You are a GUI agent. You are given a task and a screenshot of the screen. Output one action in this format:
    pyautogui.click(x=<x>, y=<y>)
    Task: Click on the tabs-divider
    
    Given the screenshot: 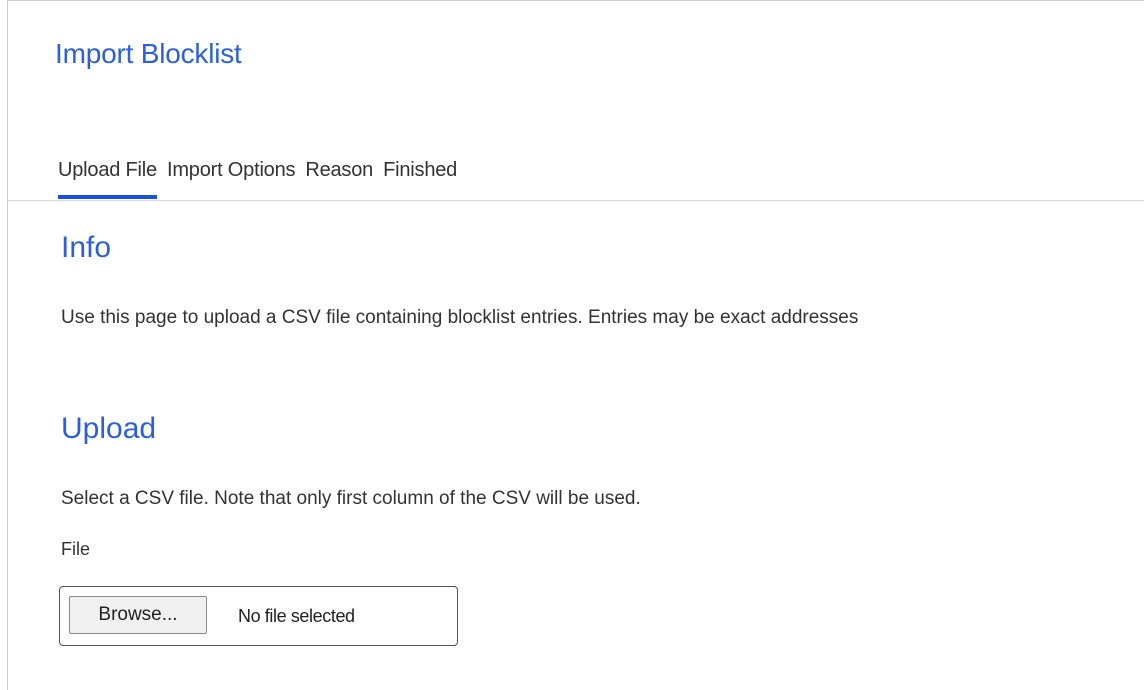 What is the action you would take?
    pyautogui.click(x=576, y=200)
    